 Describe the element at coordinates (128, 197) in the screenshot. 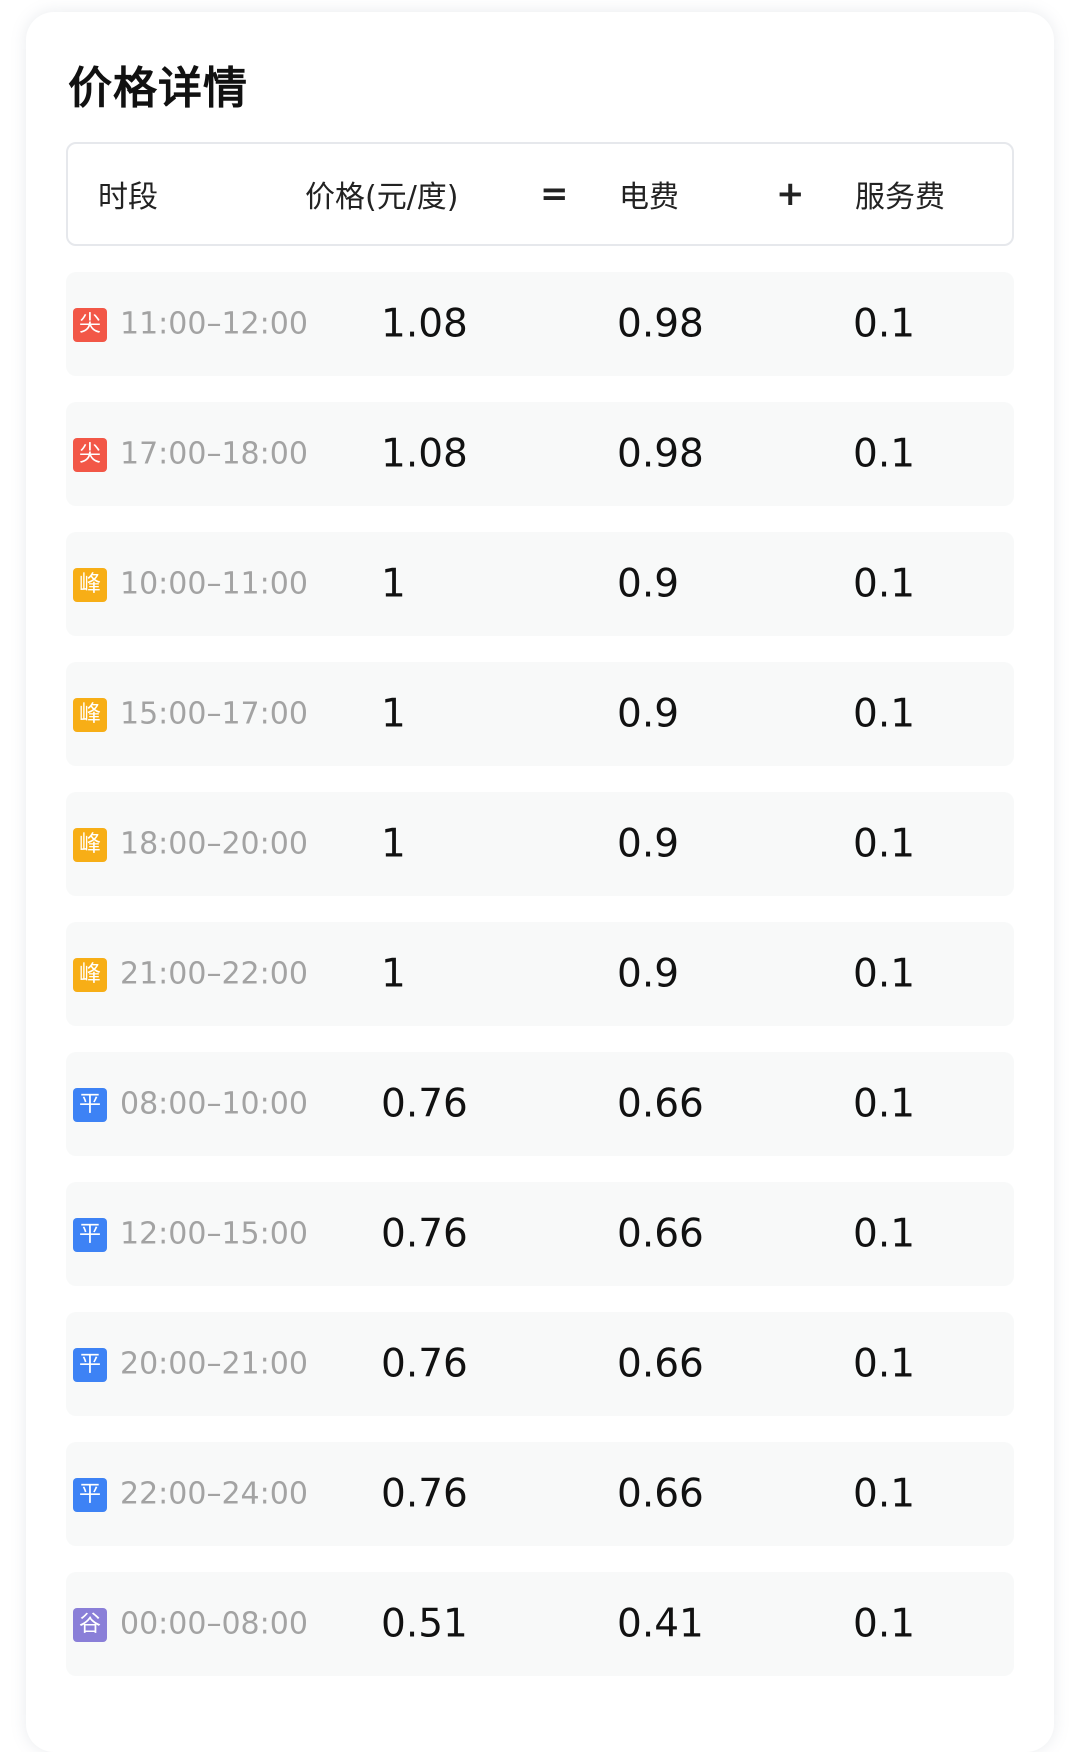

I see `header-period: 时段` at that location.